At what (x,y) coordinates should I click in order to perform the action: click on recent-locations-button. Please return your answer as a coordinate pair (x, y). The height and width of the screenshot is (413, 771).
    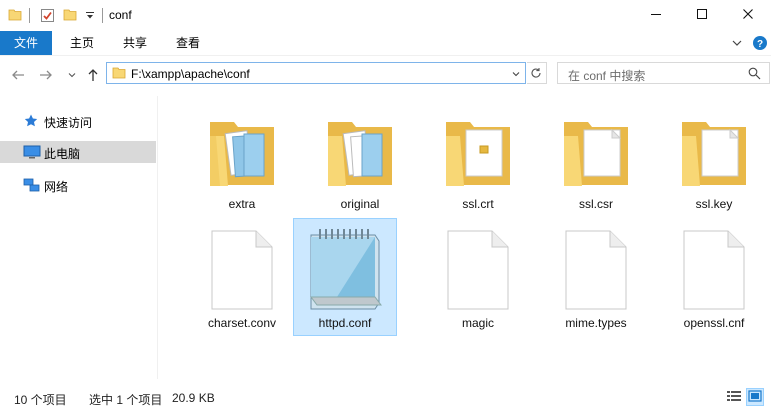
    Looking at the image, I should click on (72, 76).